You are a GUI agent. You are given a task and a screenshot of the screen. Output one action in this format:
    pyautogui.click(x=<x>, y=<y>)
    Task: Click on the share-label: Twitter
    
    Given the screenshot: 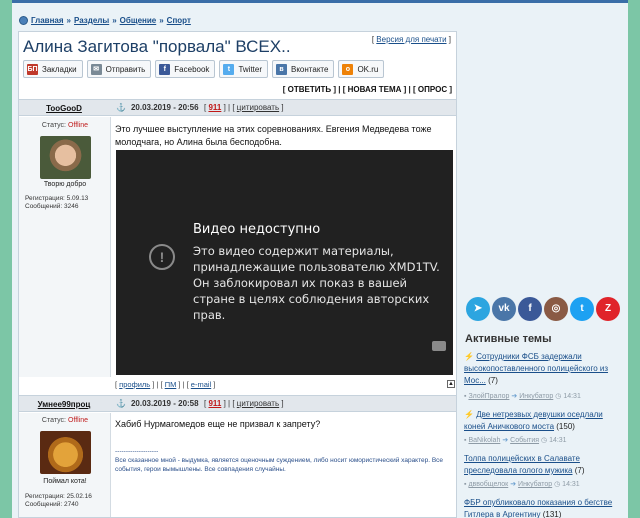 What is the action you would take?
    pyautogui.click(x=250, y=69)
    